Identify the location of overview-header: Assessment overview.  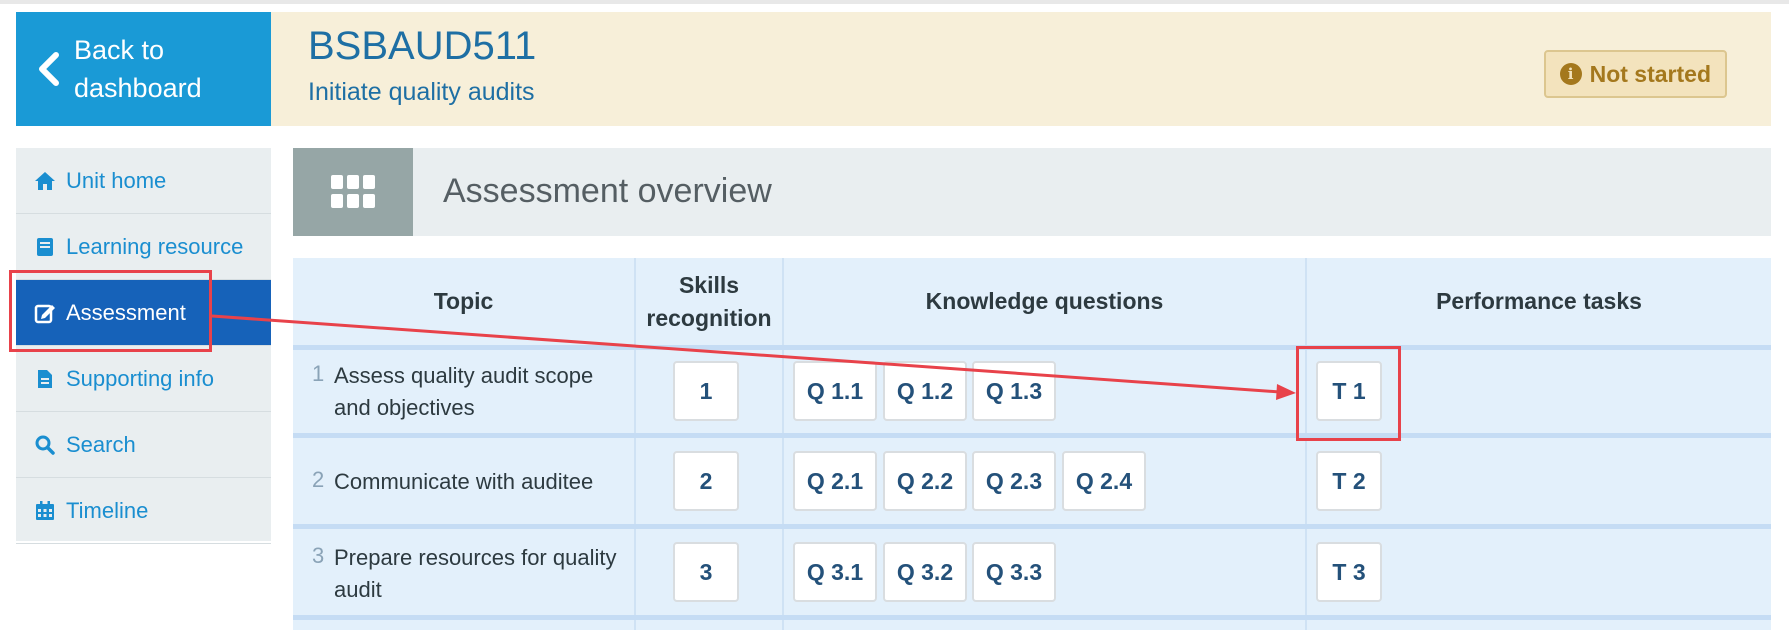
(1032, 192).